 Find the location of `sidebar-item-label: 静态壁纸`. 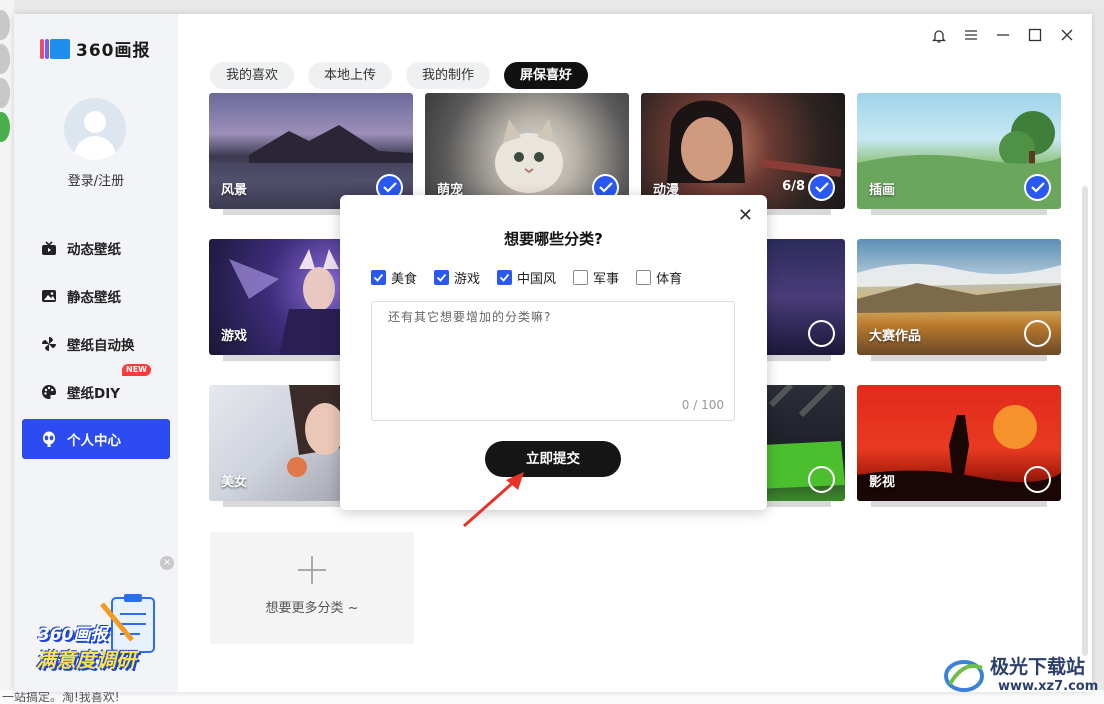

sidebar-item-label: 静态壁纸 is located at coordinates (94, 298).